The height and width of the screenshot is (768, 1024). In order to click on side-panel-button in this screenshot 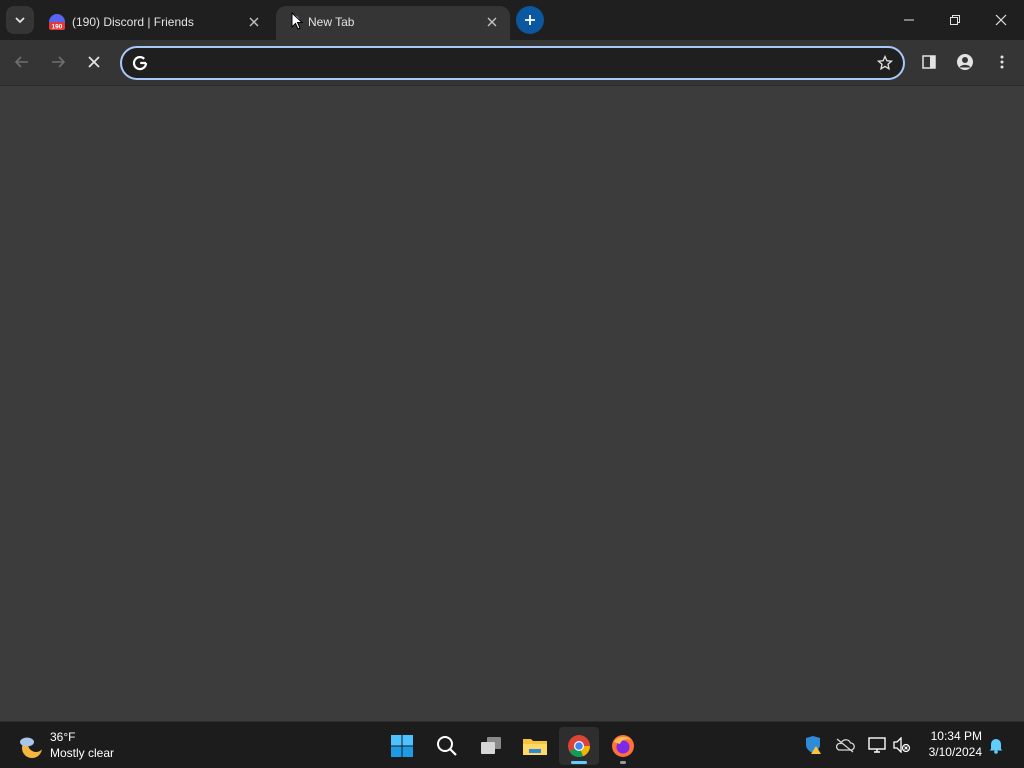, I will do `click(929, 62)`.